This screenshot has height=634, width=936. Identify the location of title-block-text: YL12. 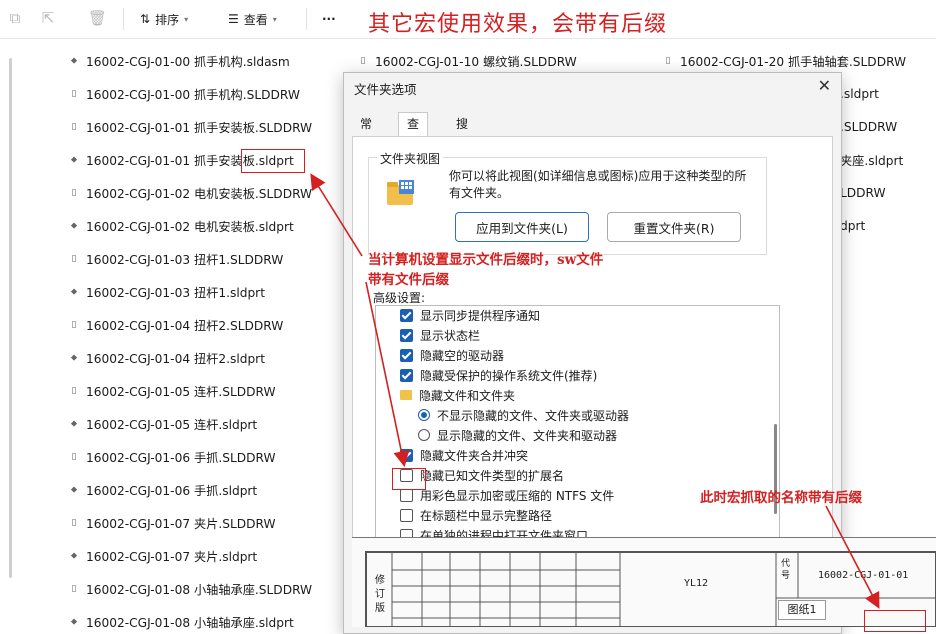
(696, 583).